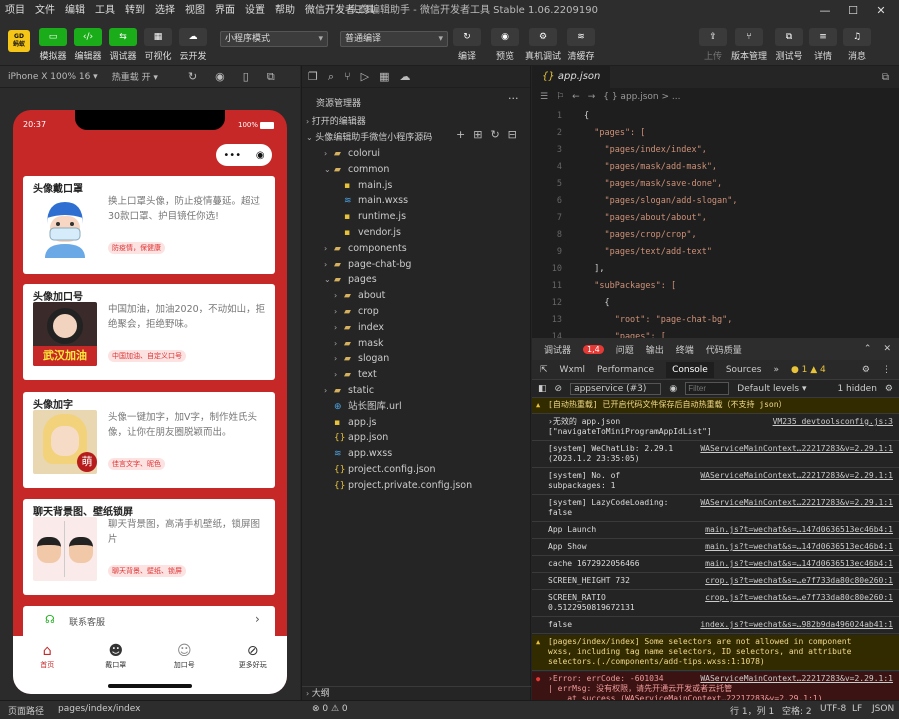 This screenshot has width=899, height=719. I want to click on source-control-icon: ⑂, so click(347, 76).